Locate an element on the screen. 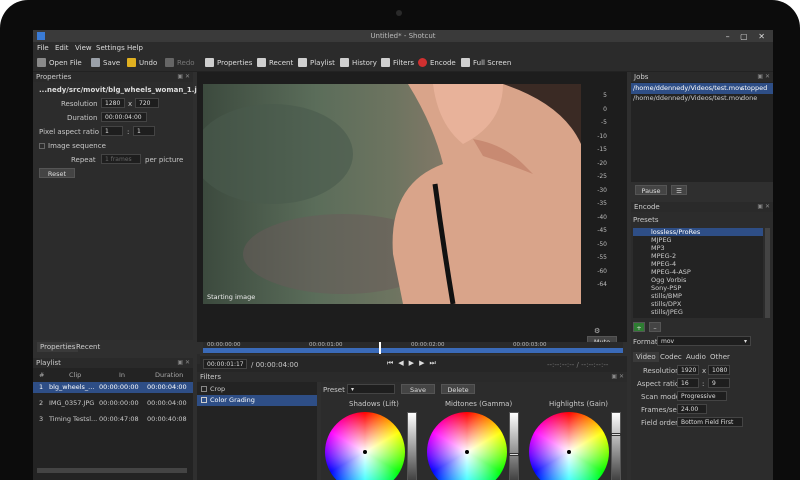 This screenshot has height=480, width=800. field-order-select: Bottom Field First is located at coordinates (710, 422).